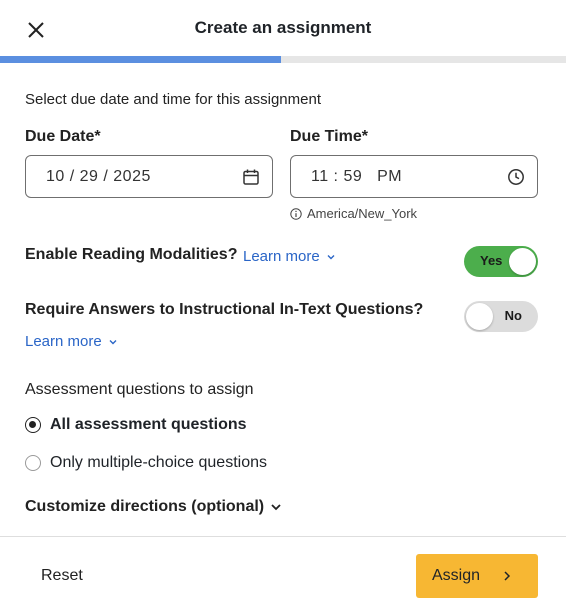 The width and height of the screenshot is (566, 606). I want to click on toggle-state-label: Yes, so click(491, 260).